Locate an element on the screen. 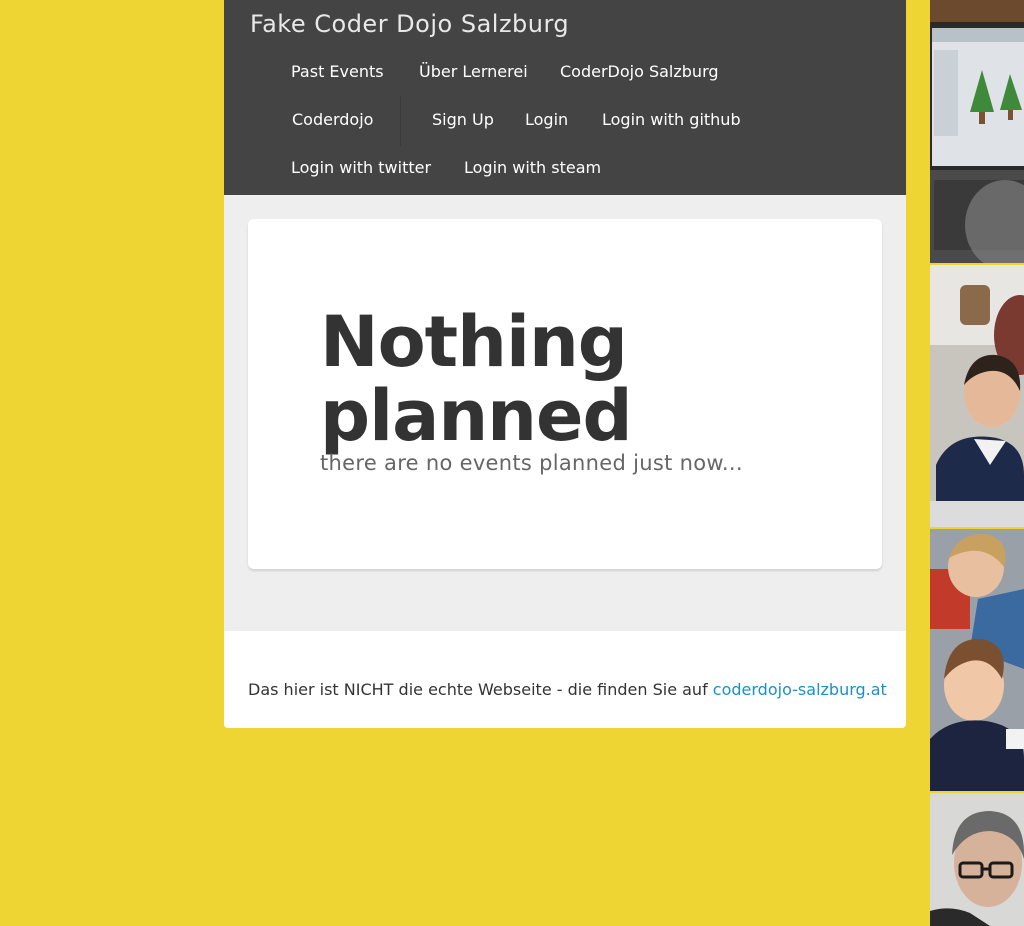 The image size is (1024, 926). nav-item-login-twitter: Login with twitter is located at coordinates (361, 167).